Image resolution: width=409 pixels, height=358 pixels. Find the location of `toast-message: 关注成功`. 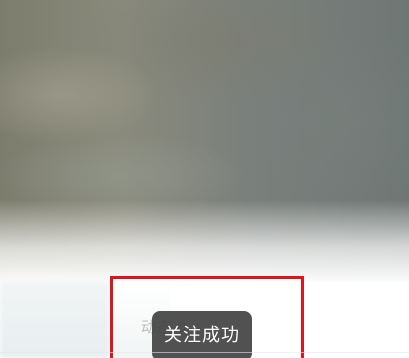

toast-message: 关注成功 is located at coordinates (202, 335).